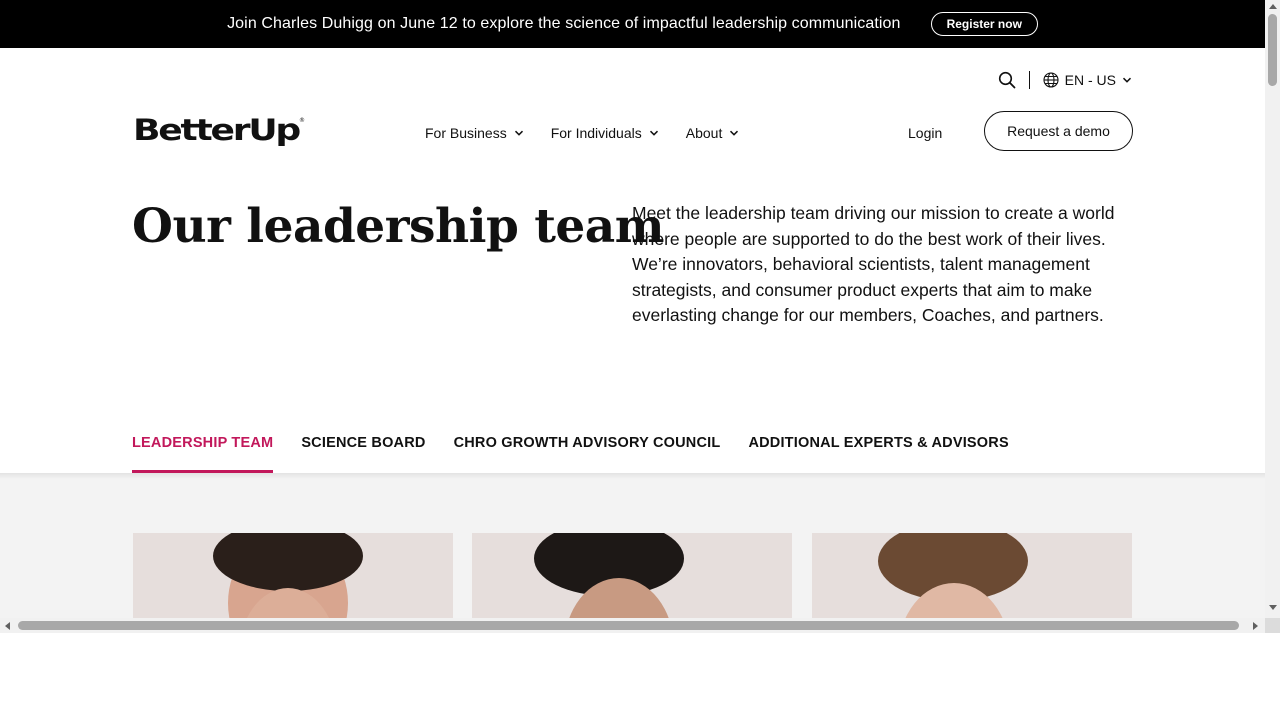 The width and height of the screenshot is (1280, 720). I want to click on nav-label: About, so click(704, 133).